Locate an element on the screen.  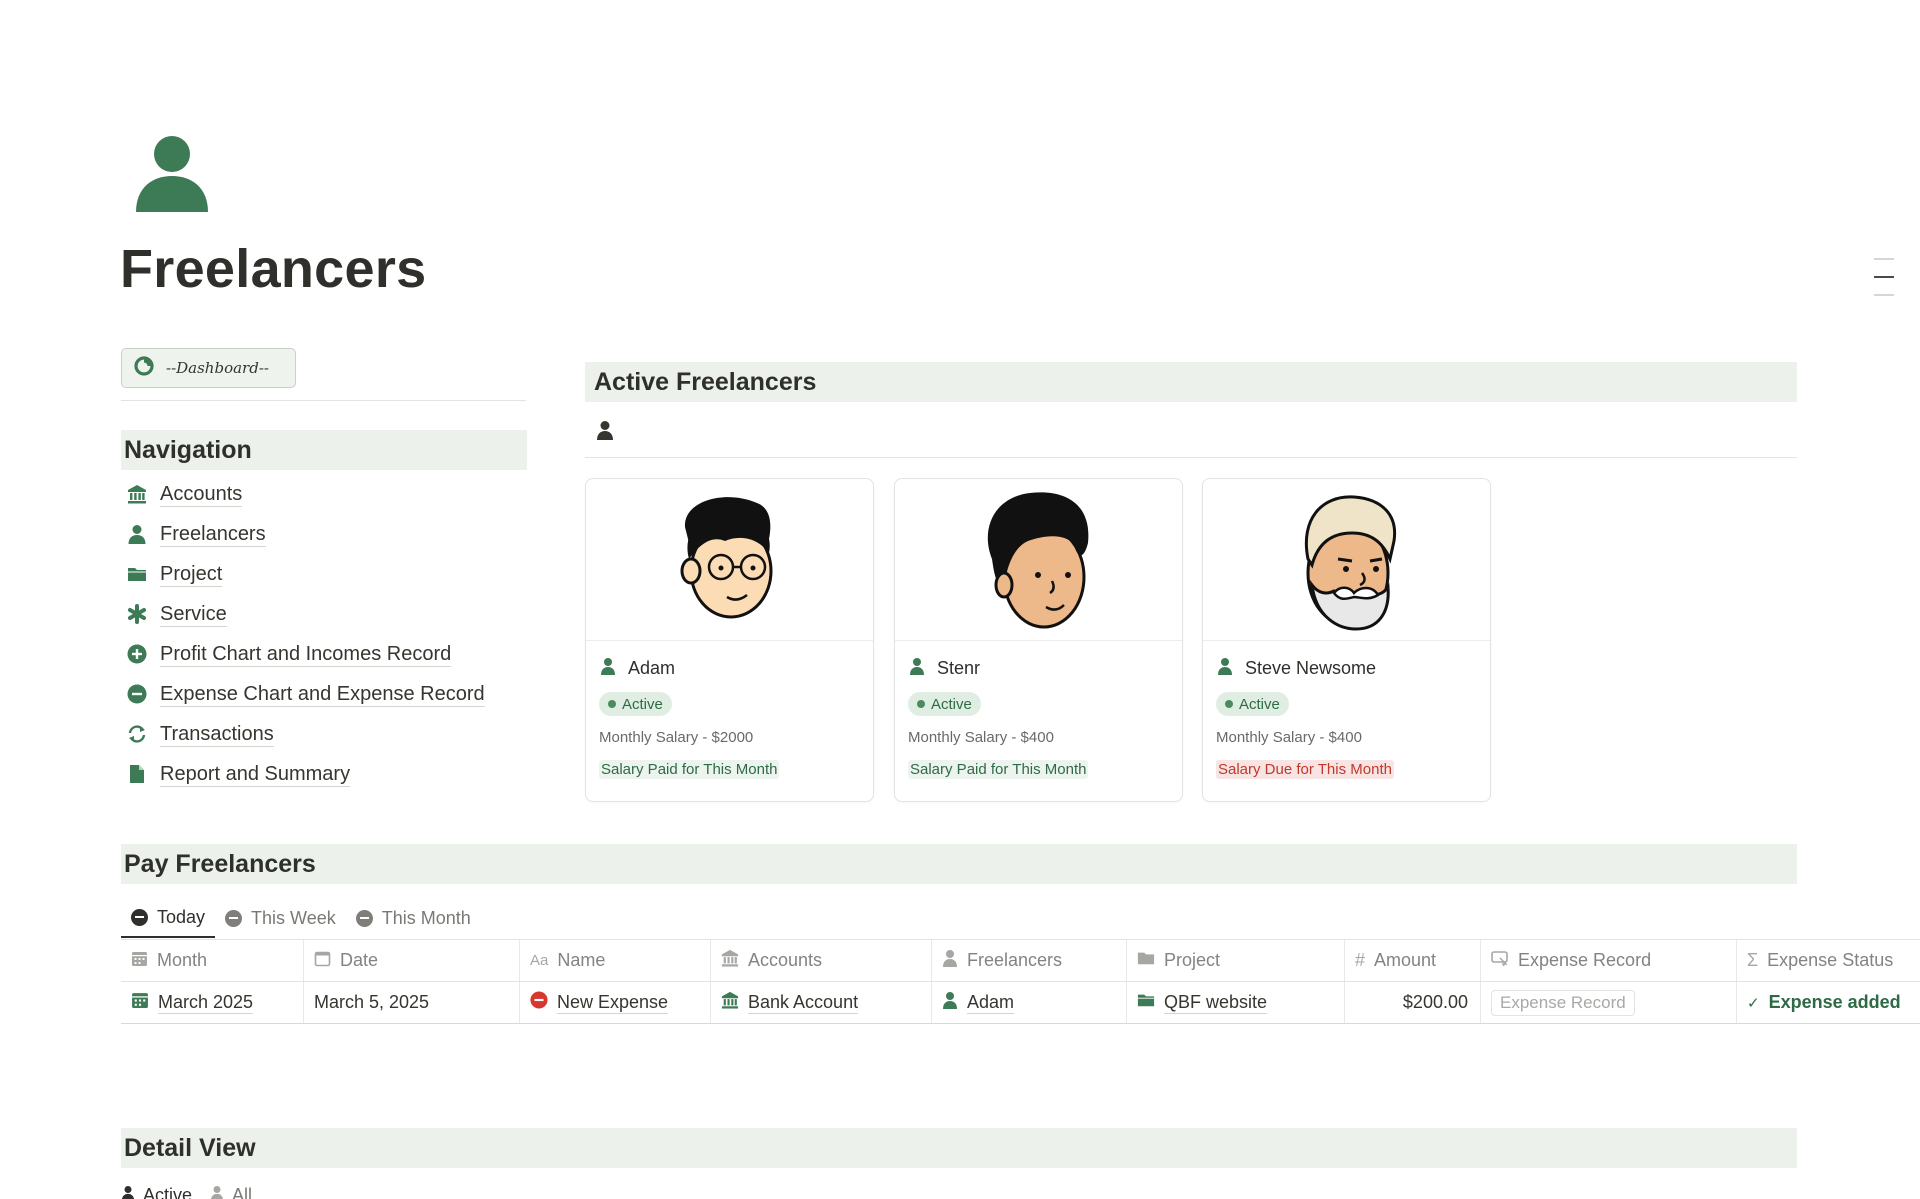
column-header-expense-record: Expense Record is located at coordinates (1609, 960).